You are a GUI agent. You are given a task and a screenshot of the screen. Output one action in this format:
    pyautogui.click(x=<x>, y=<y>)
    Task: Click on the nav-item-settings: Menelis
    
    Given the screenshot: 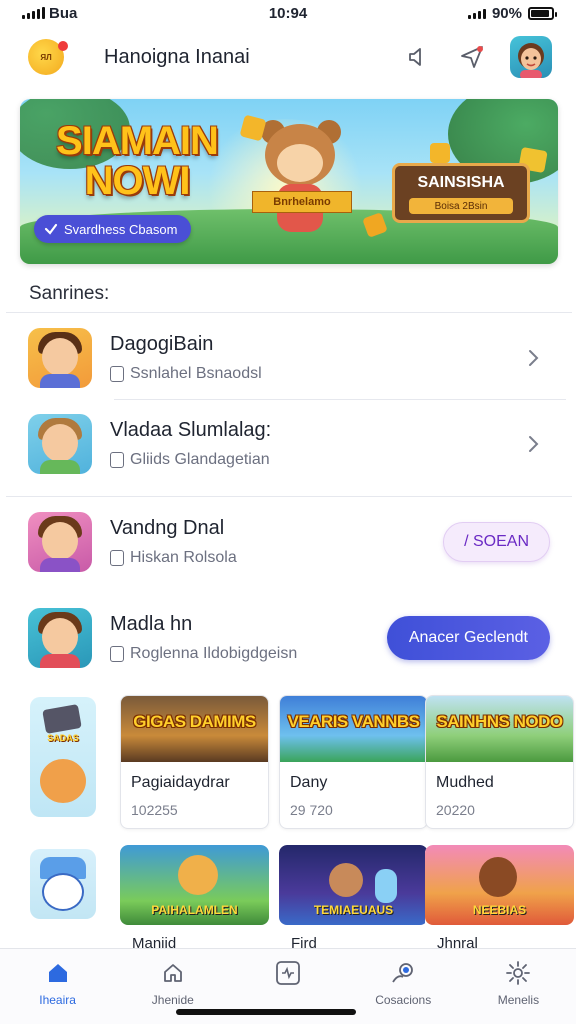 What is the action you would take?
    pyautogui.click(x=518, y=986)
    